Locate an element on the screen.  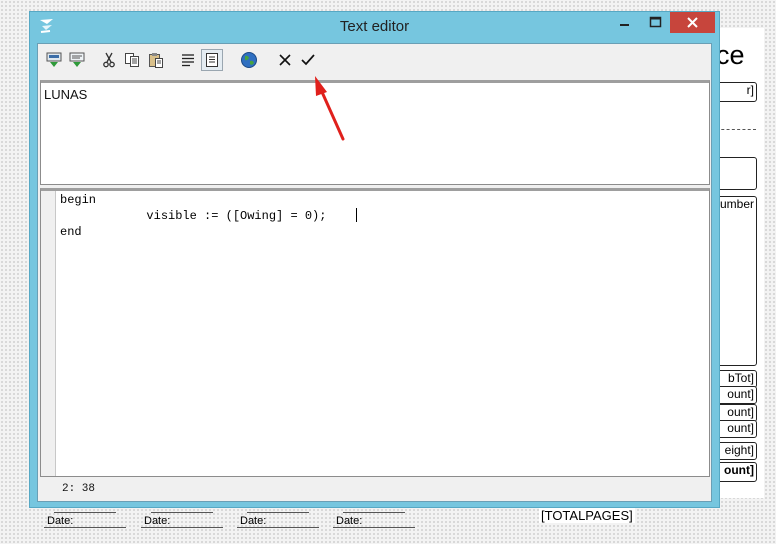
report-field: eight] is located at coordinates (735, 451).